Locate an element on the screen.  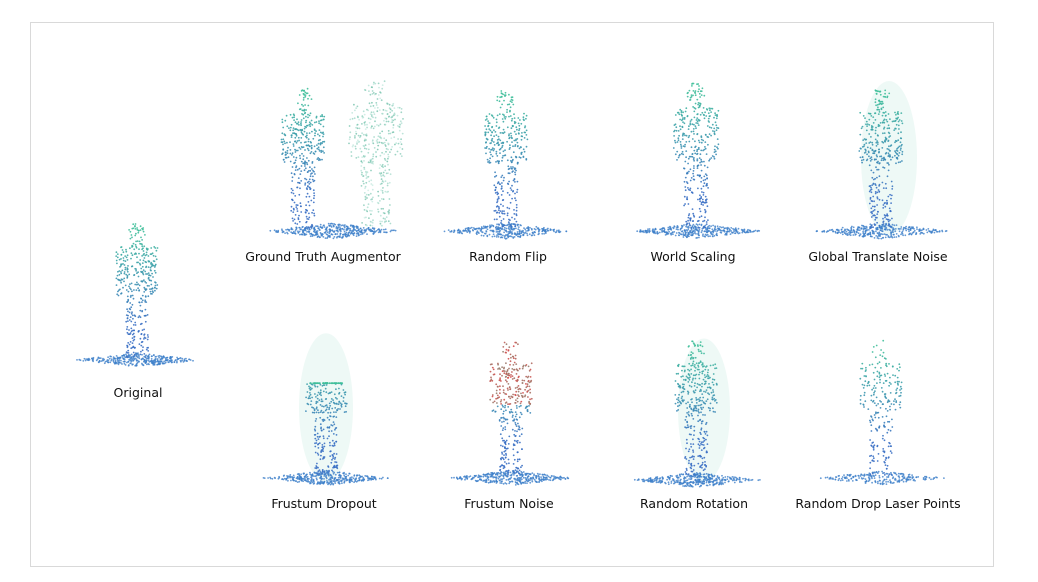
label-ground-truth-augmentor: Ground Truth Augmentor is located at coordinates (323, 256).